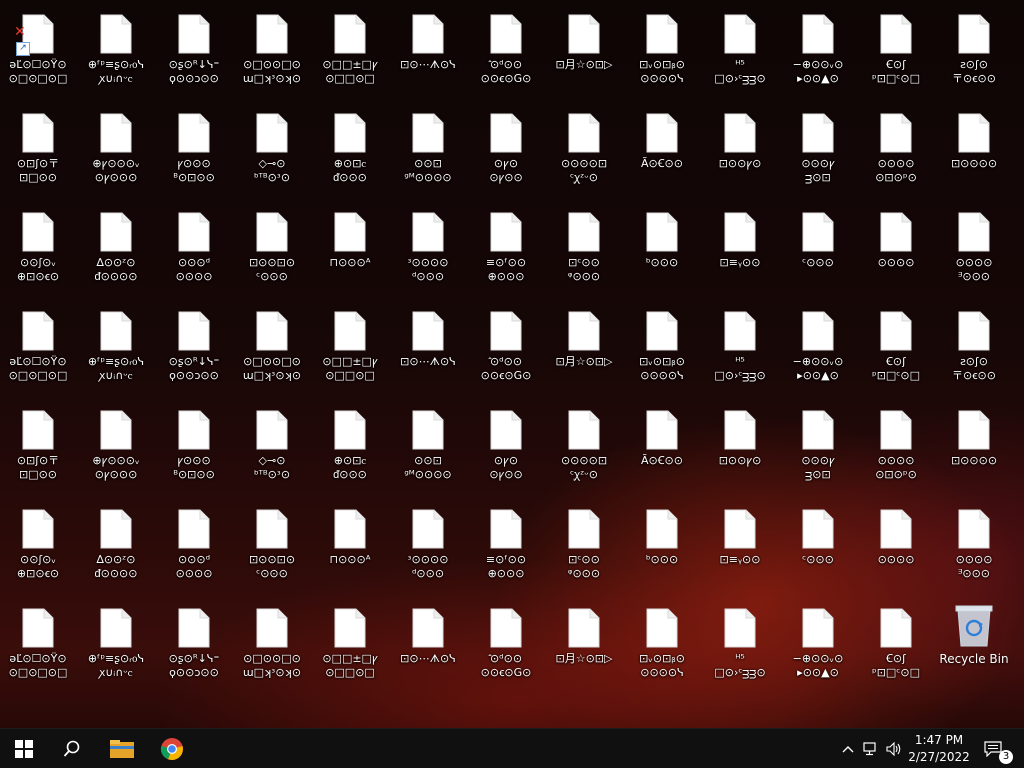  I want to click on clock: 1:47 PM 2/27/2022, so click(939, 750).